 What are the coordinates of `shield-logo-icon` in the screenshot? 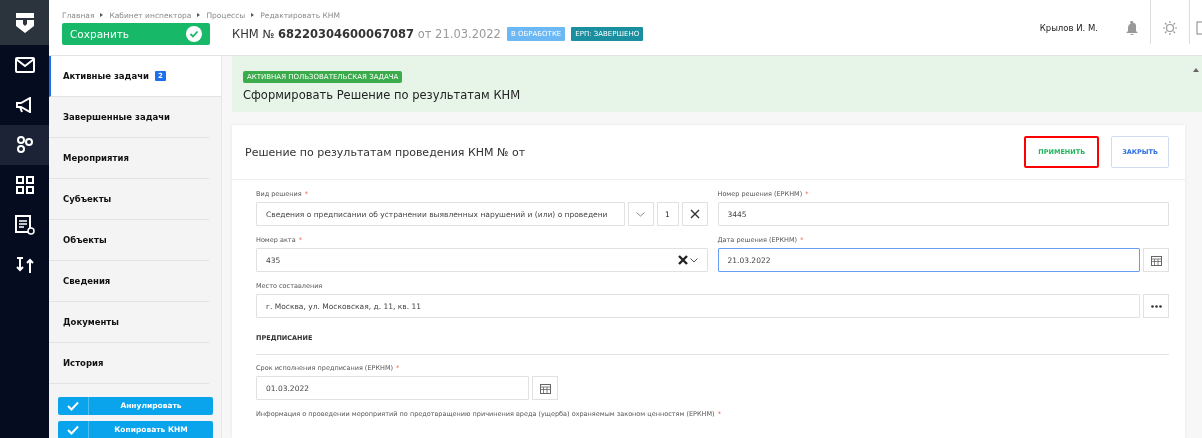 It's located at (24, 22).